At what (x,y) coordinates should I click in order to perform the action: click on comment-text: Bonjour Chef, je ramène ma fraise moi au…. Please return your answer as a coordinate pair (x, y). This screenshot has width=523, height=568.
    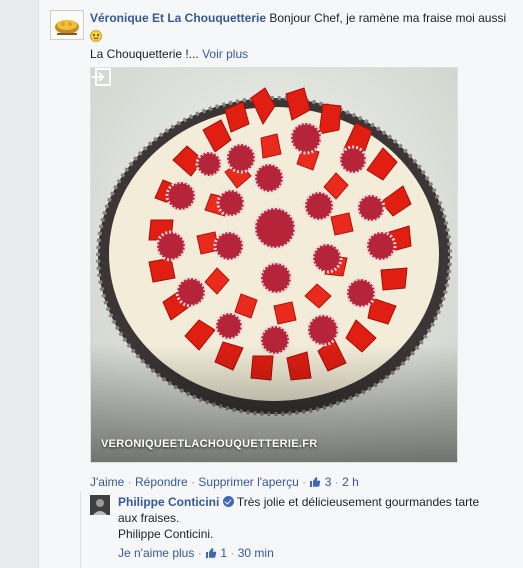
    Looking at the image, I should click on (388, 18).